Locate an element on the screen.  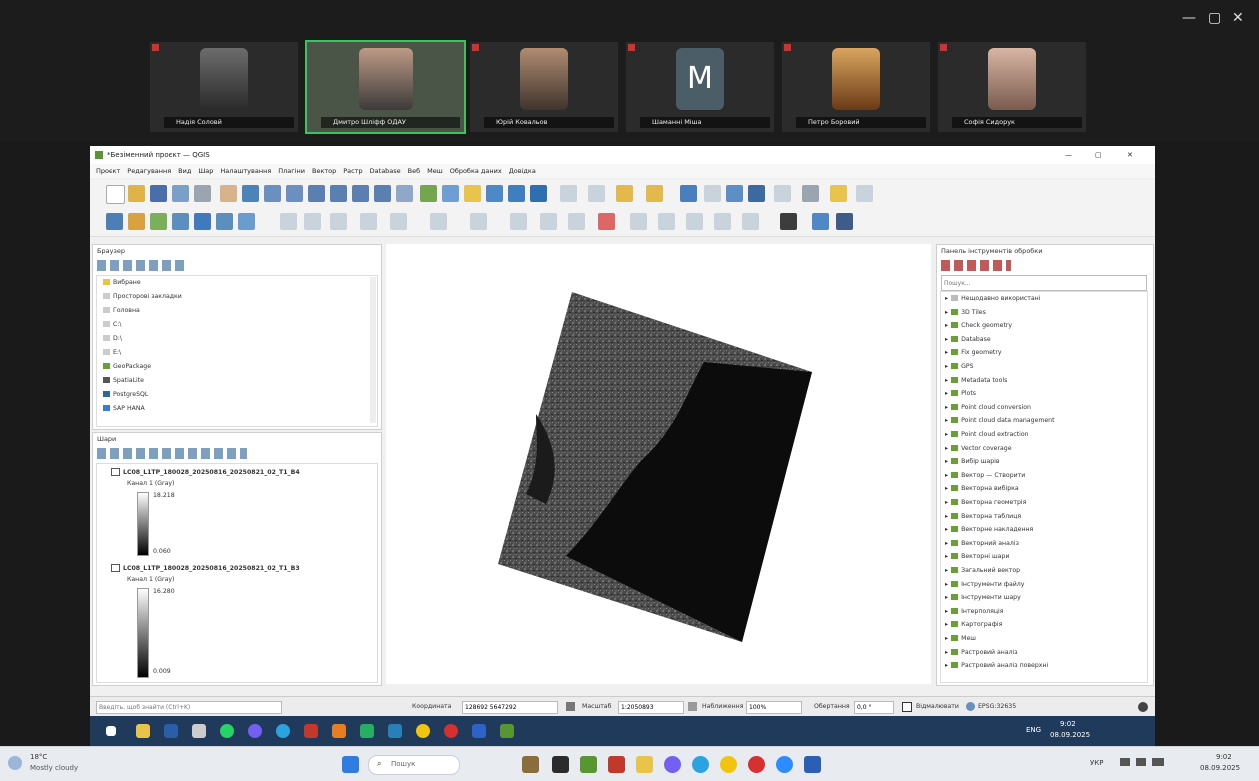
undo-icon is located at coordinates (548, 221).